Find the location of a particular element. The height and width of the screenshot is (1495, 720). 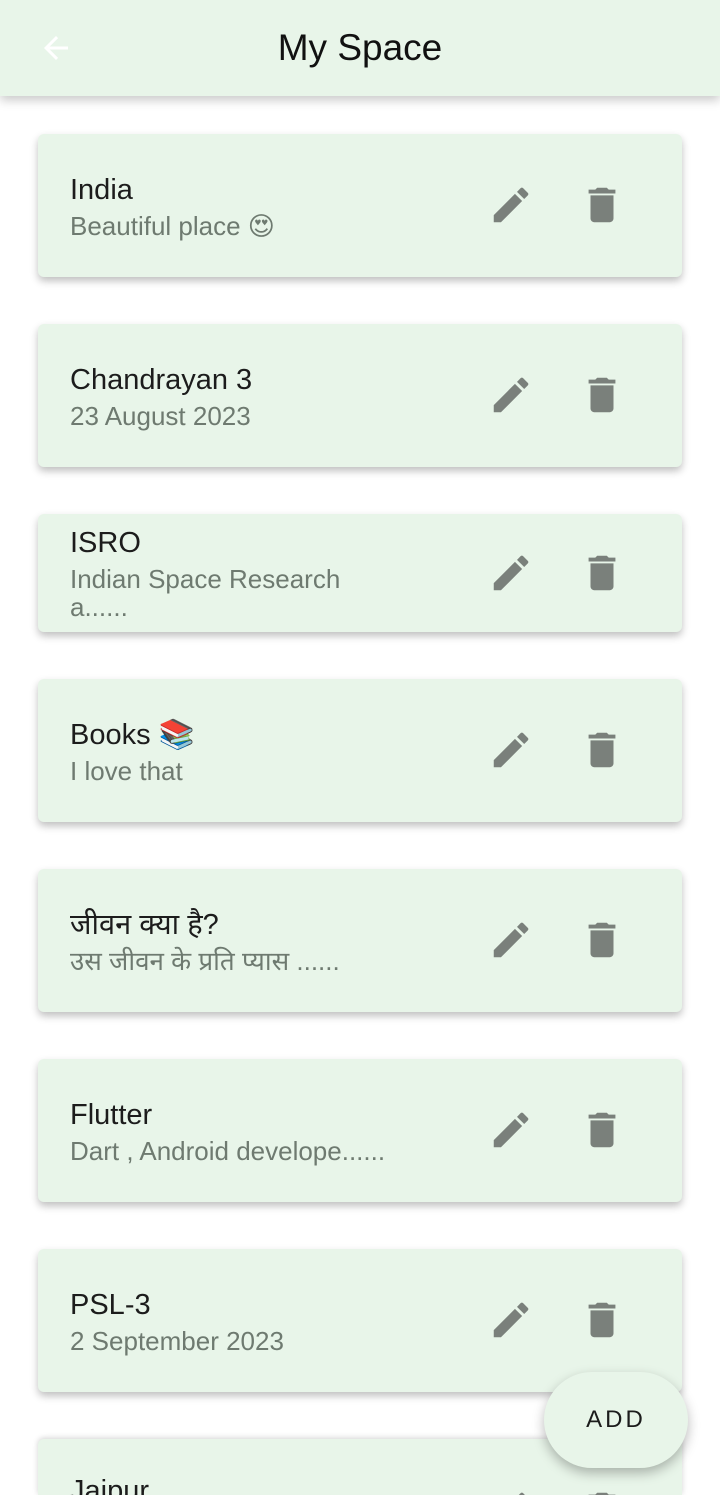

note-title: ISRO is located at coordinates (105, 543).